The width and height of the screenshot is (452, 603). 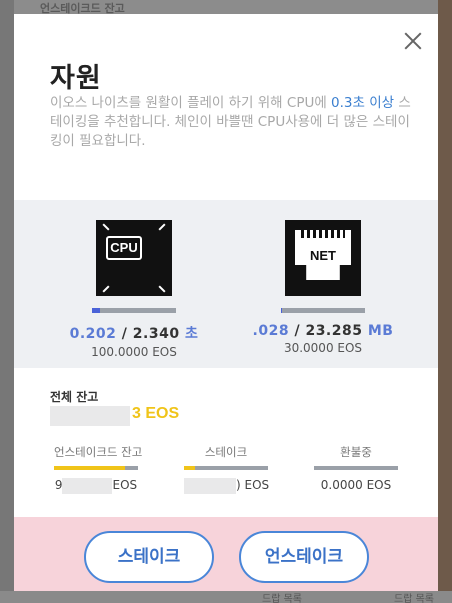 What do you see at coordinates (74, 397) in the screenshot?
I see `total-balance-label: 전체 잔고` at bounding box center [74, 397].